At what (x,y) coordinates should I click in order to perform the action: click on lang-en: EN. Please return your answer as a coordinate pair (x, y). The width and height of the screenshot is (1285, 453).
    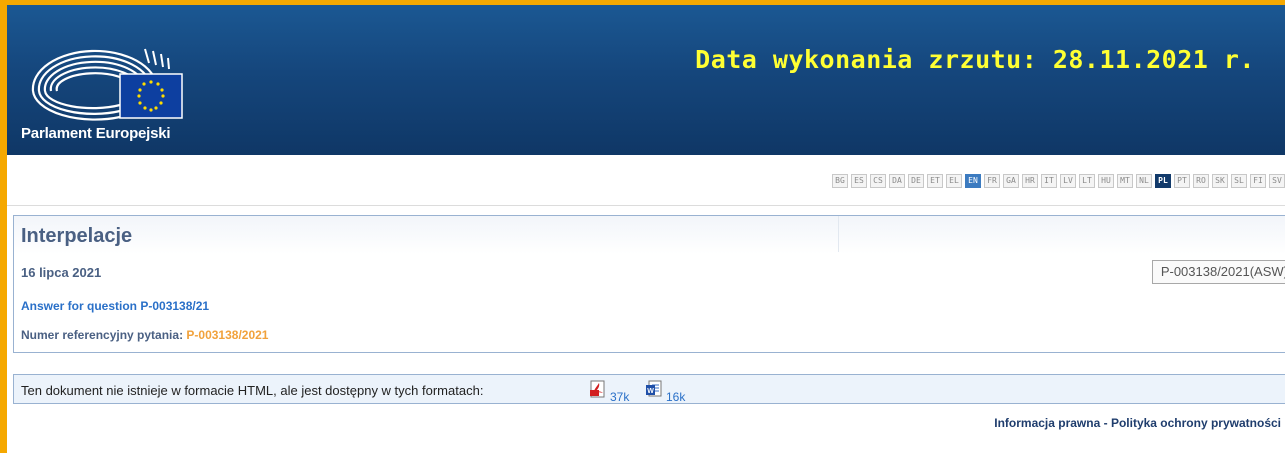
    Looking at the image, I should click on (973, 181).